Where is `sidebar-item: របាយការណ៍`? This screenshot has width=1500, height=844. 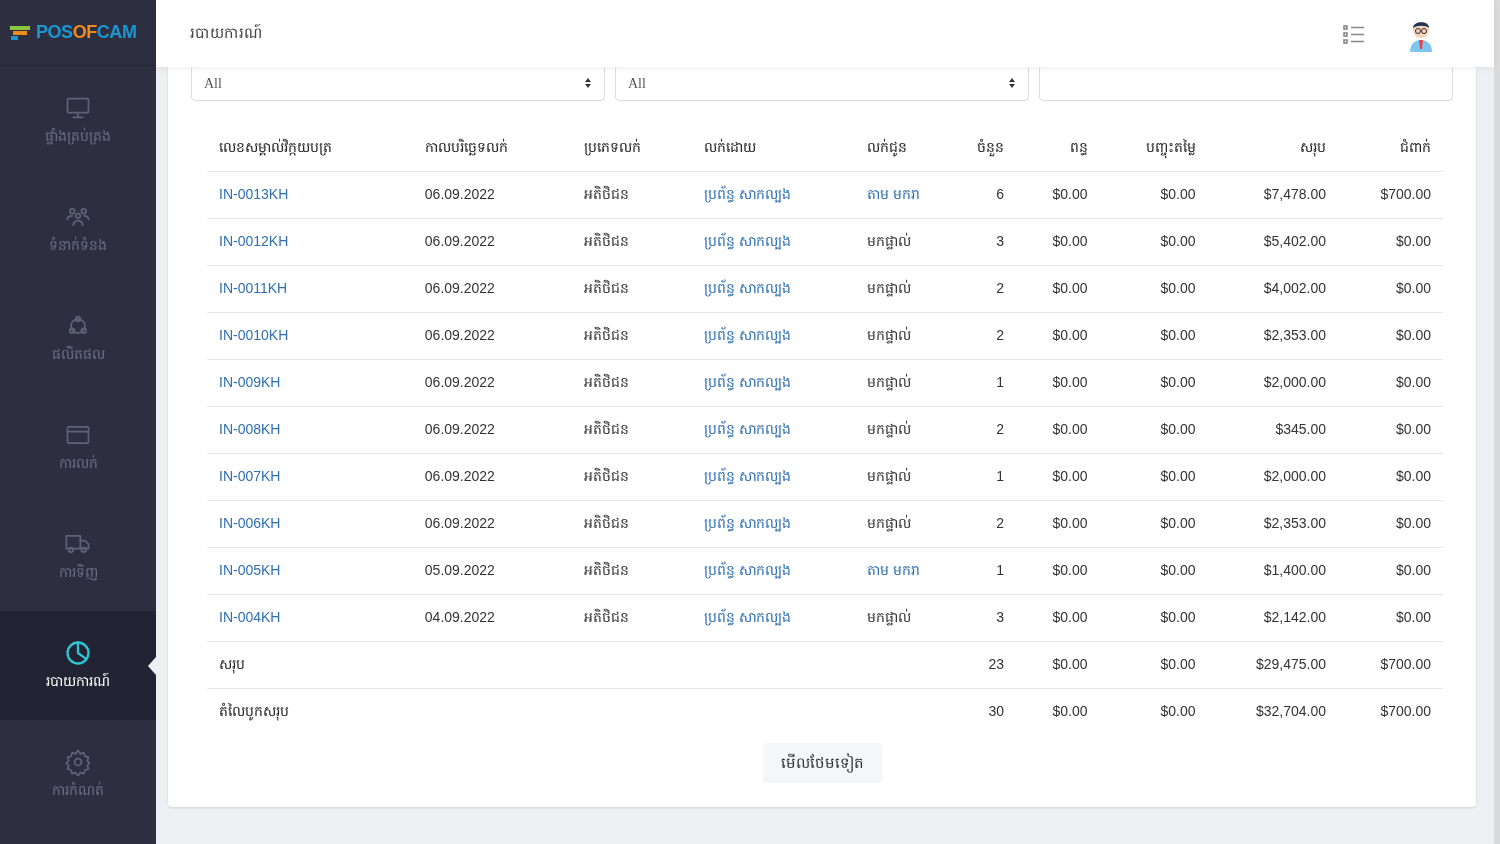 sidebar-item: របាយការណ៍ is located at coordinates (78, 665).